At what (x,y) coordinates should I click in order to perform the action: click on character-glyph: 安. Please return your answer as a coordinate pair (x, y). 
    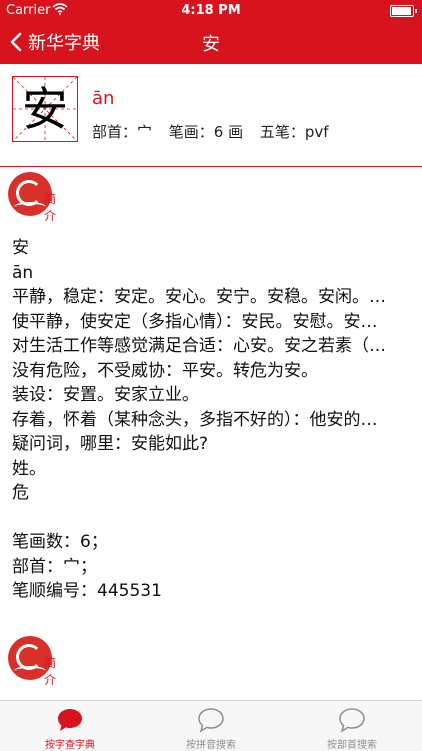
    Looking at the image, I should click on (45, 109).